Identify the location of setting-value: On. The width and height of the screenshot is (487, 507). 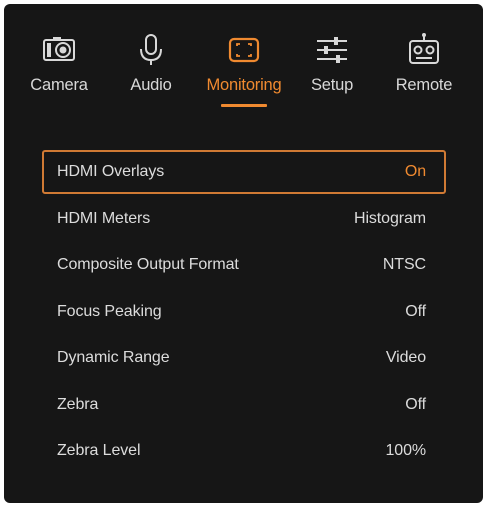
(415, 171).